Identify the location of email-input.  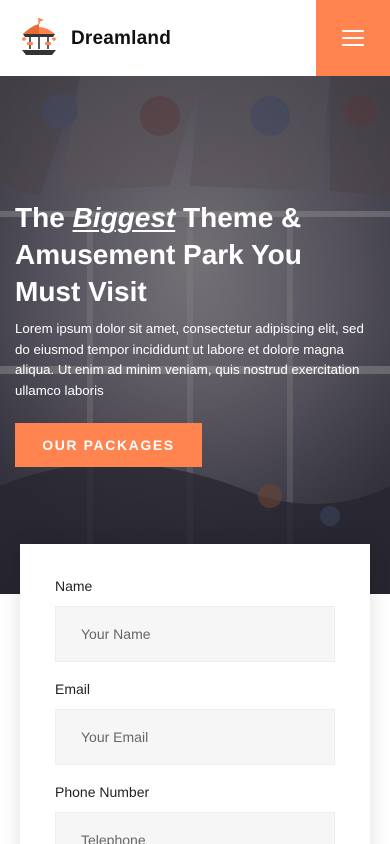
(195, 737).